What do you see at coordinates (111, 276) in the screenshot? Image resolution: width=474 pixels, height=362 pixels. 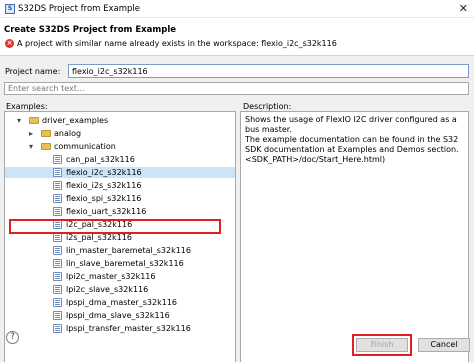 I see `tree-item-label: lpi2c_master_s32k116` at bounding box center [111, 276].